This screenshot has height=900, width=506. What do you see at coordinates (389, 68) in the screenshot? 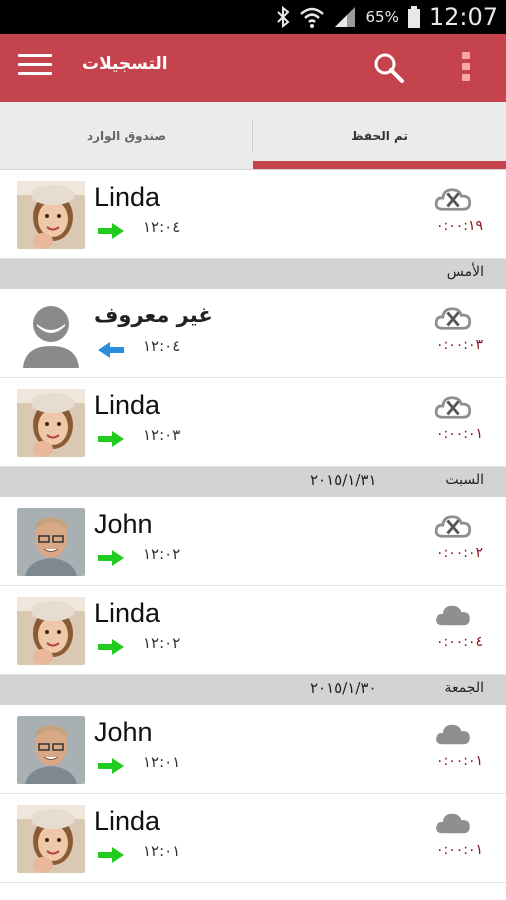
I see `search-icon` at bounding box center [389, 68].